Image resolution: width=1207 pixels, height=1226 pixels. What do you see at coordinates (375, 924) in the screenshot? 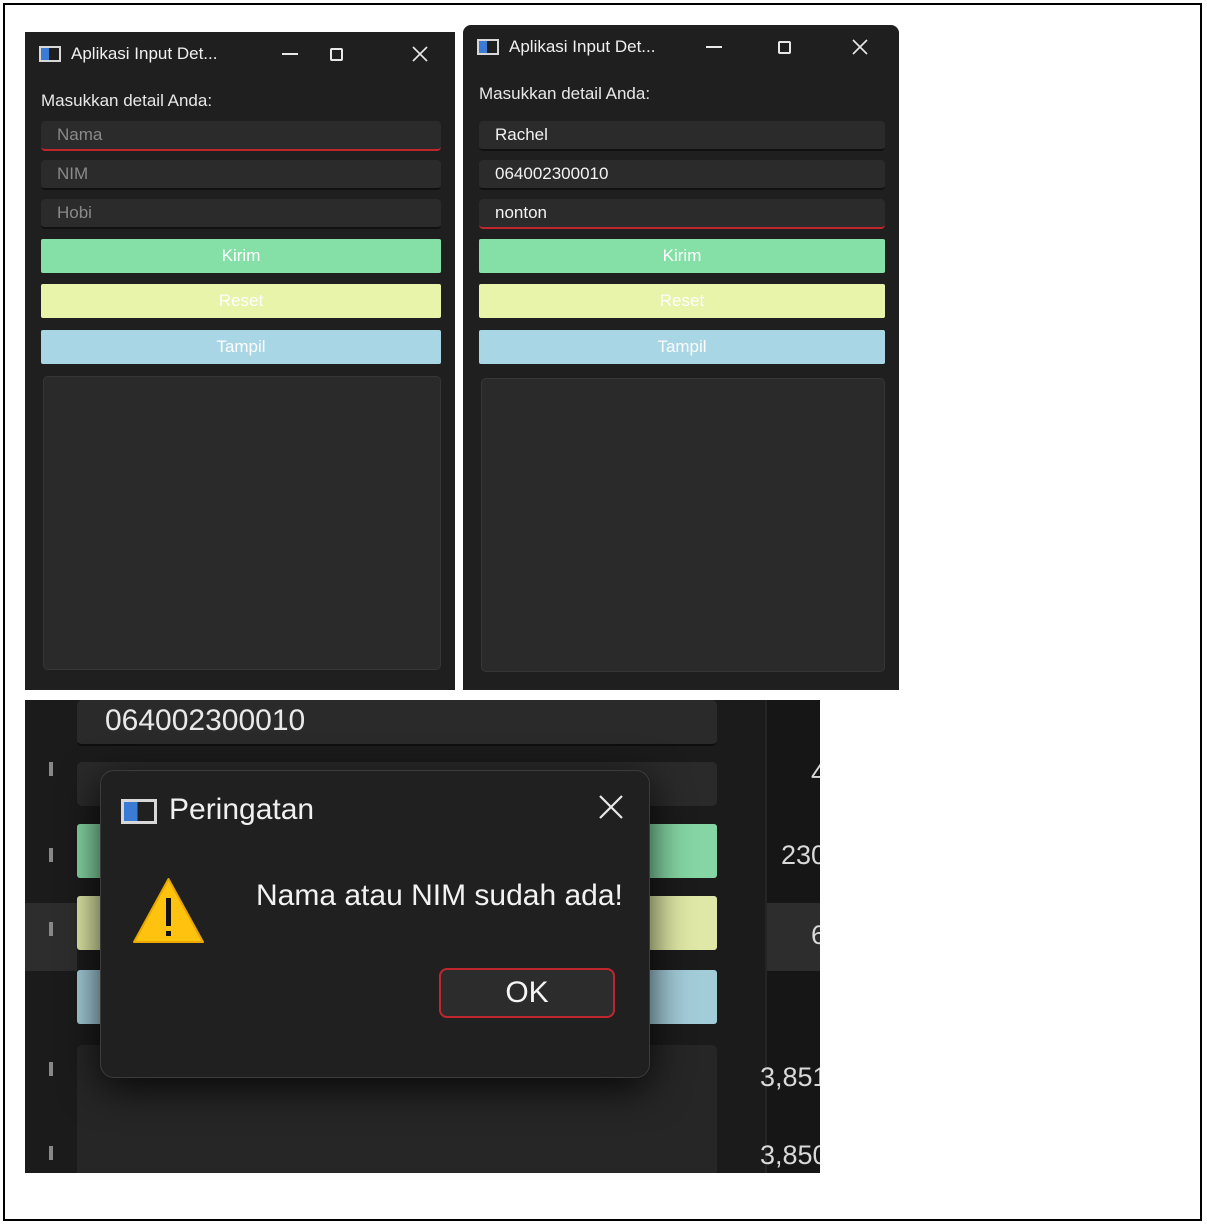
I see `warning-dialog: Peringatan Nama atau NIM sudah ada! OK` at bounding box center [375, 924].